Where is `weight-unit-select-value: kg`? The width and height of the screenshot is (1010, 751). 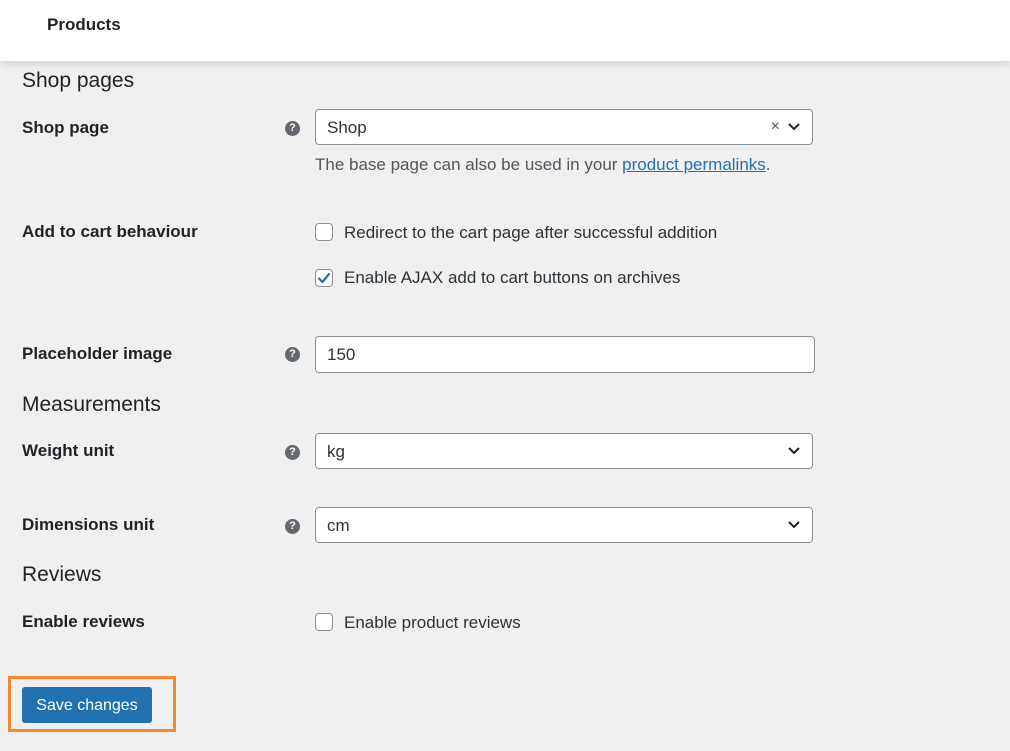 weight-unit-select-value: kg is located at coordinates (336, 451).